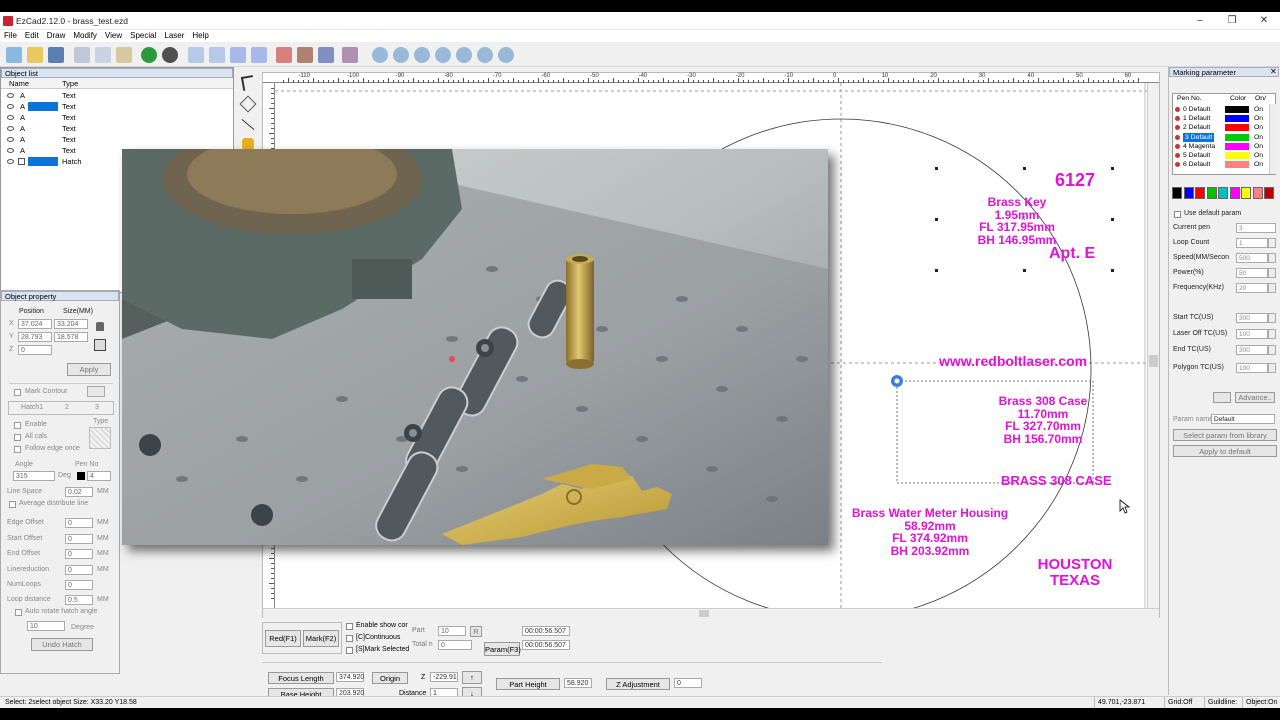 The height and width of the screenshot is (720, 1280). Describe the element at coordinates (1221, 164) in the screenshot. I see `pen-row: 6 Default On` at that location.